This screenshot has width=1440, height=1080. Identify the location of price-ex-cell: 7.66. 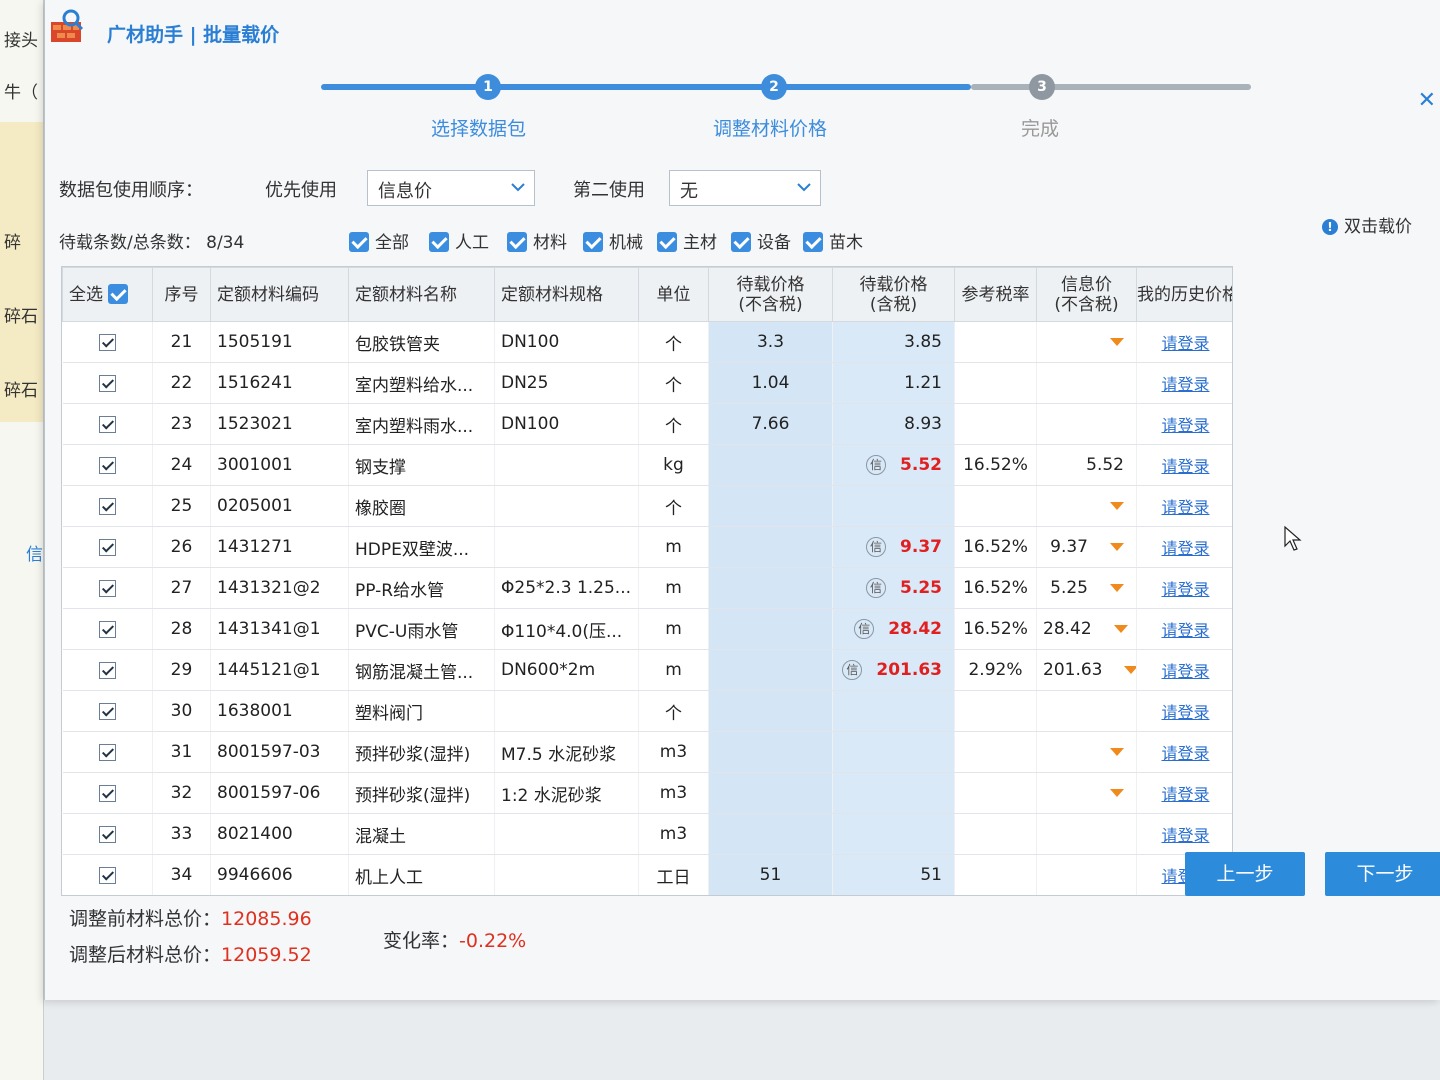
(770, 424).